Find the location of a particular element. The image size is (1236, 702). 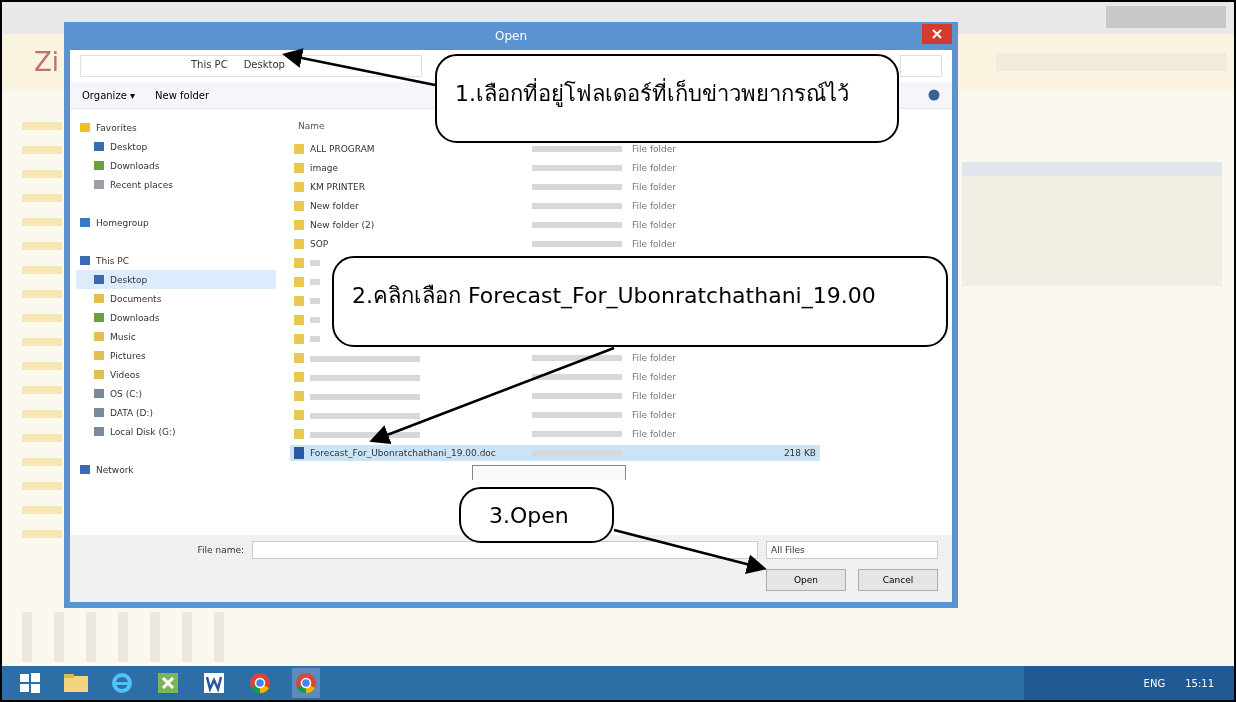

file-row: SOP File folder is located at coordinates (555, 244).